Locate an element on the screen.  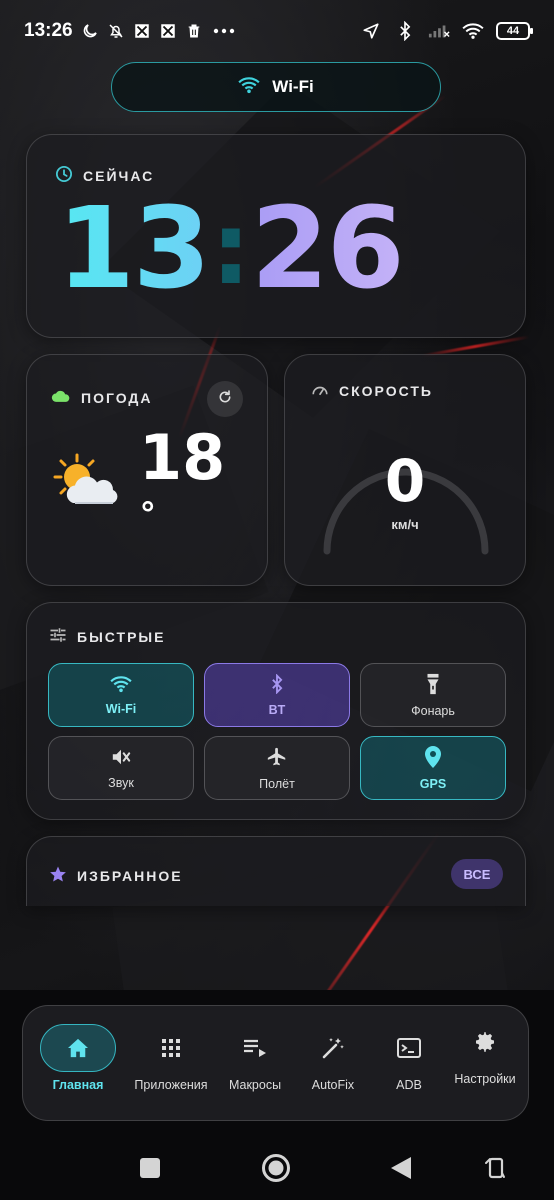
recent-apps-button is located at coordinates (150, 1170).